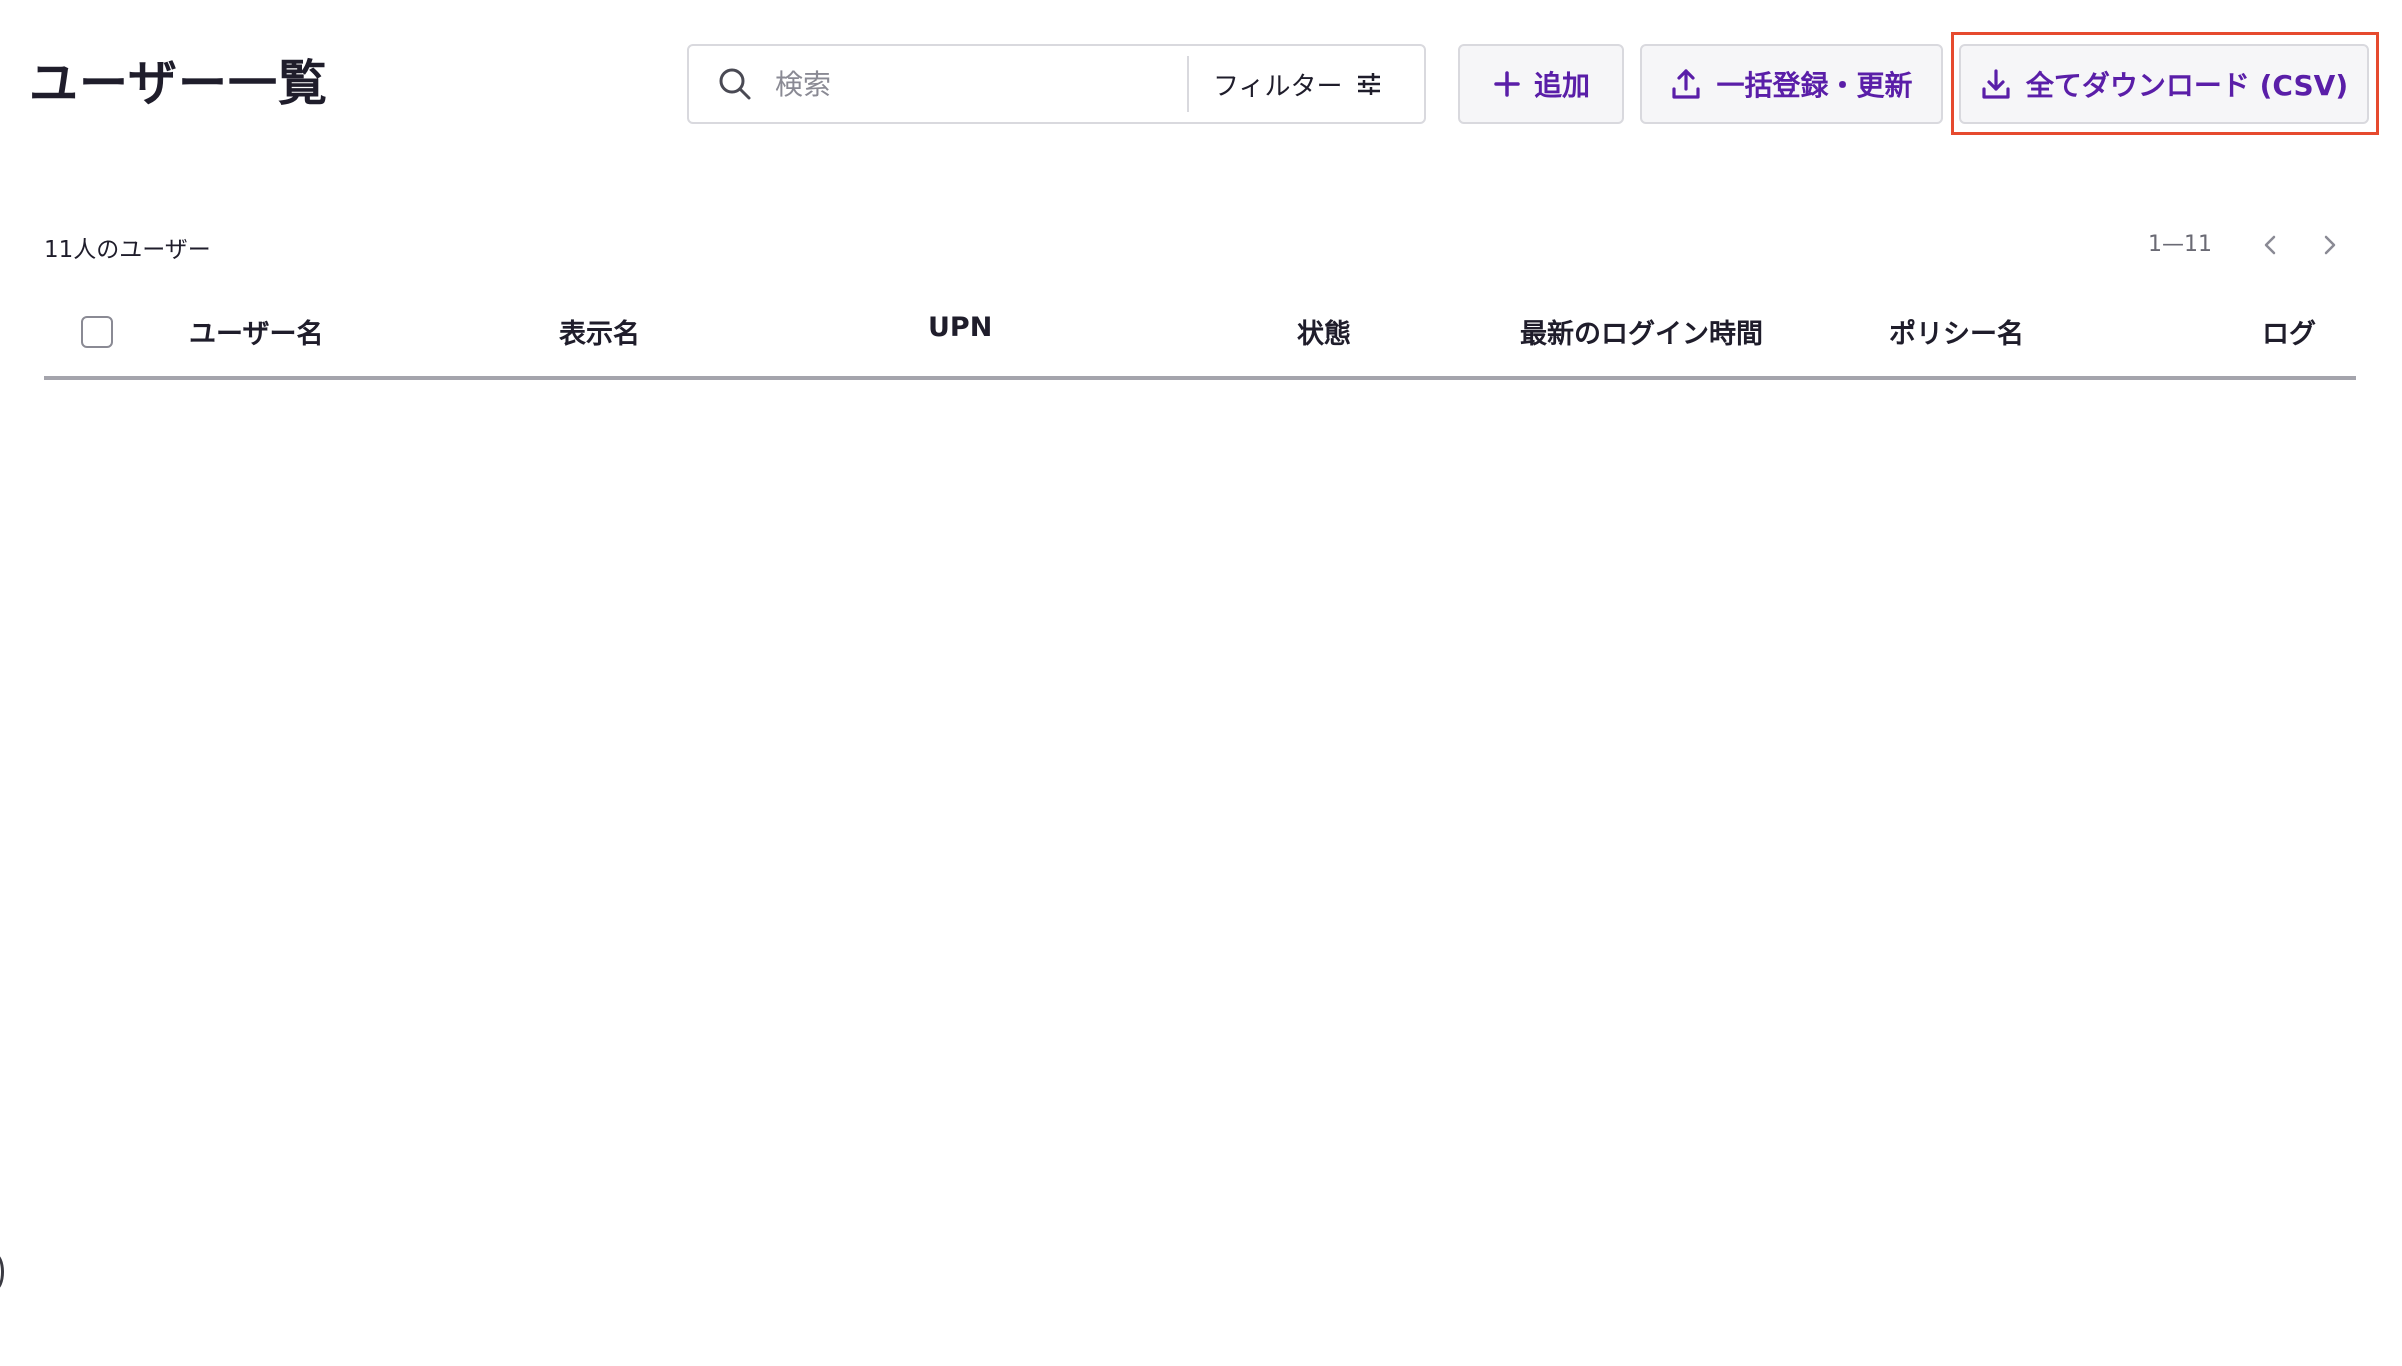  Describe the element at coordinates (2, 1272) in the screenshot. I see `edge-widget-fragment` at that location.